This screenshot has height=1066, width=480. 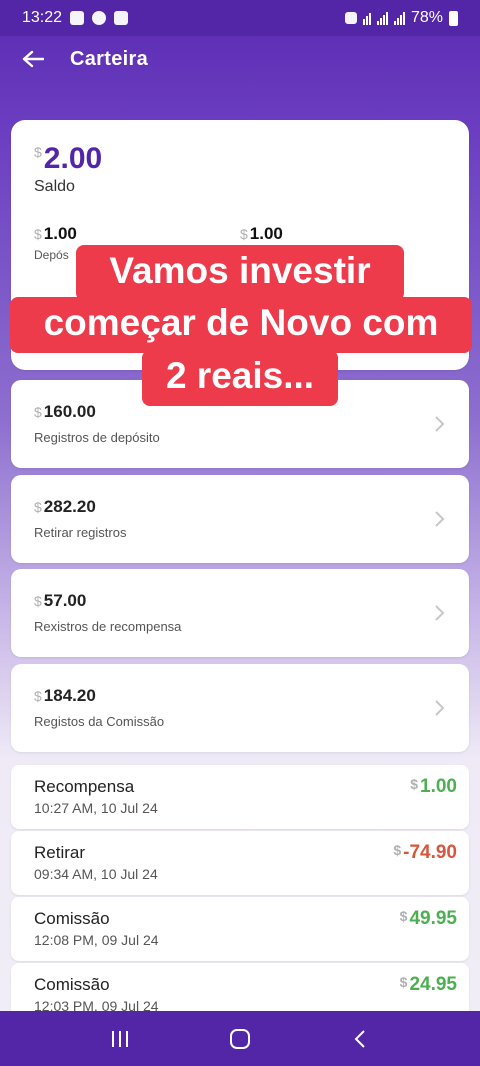 I want to click on overlay-caption-line-1: Vamos investir, so click(x=240, y=273).